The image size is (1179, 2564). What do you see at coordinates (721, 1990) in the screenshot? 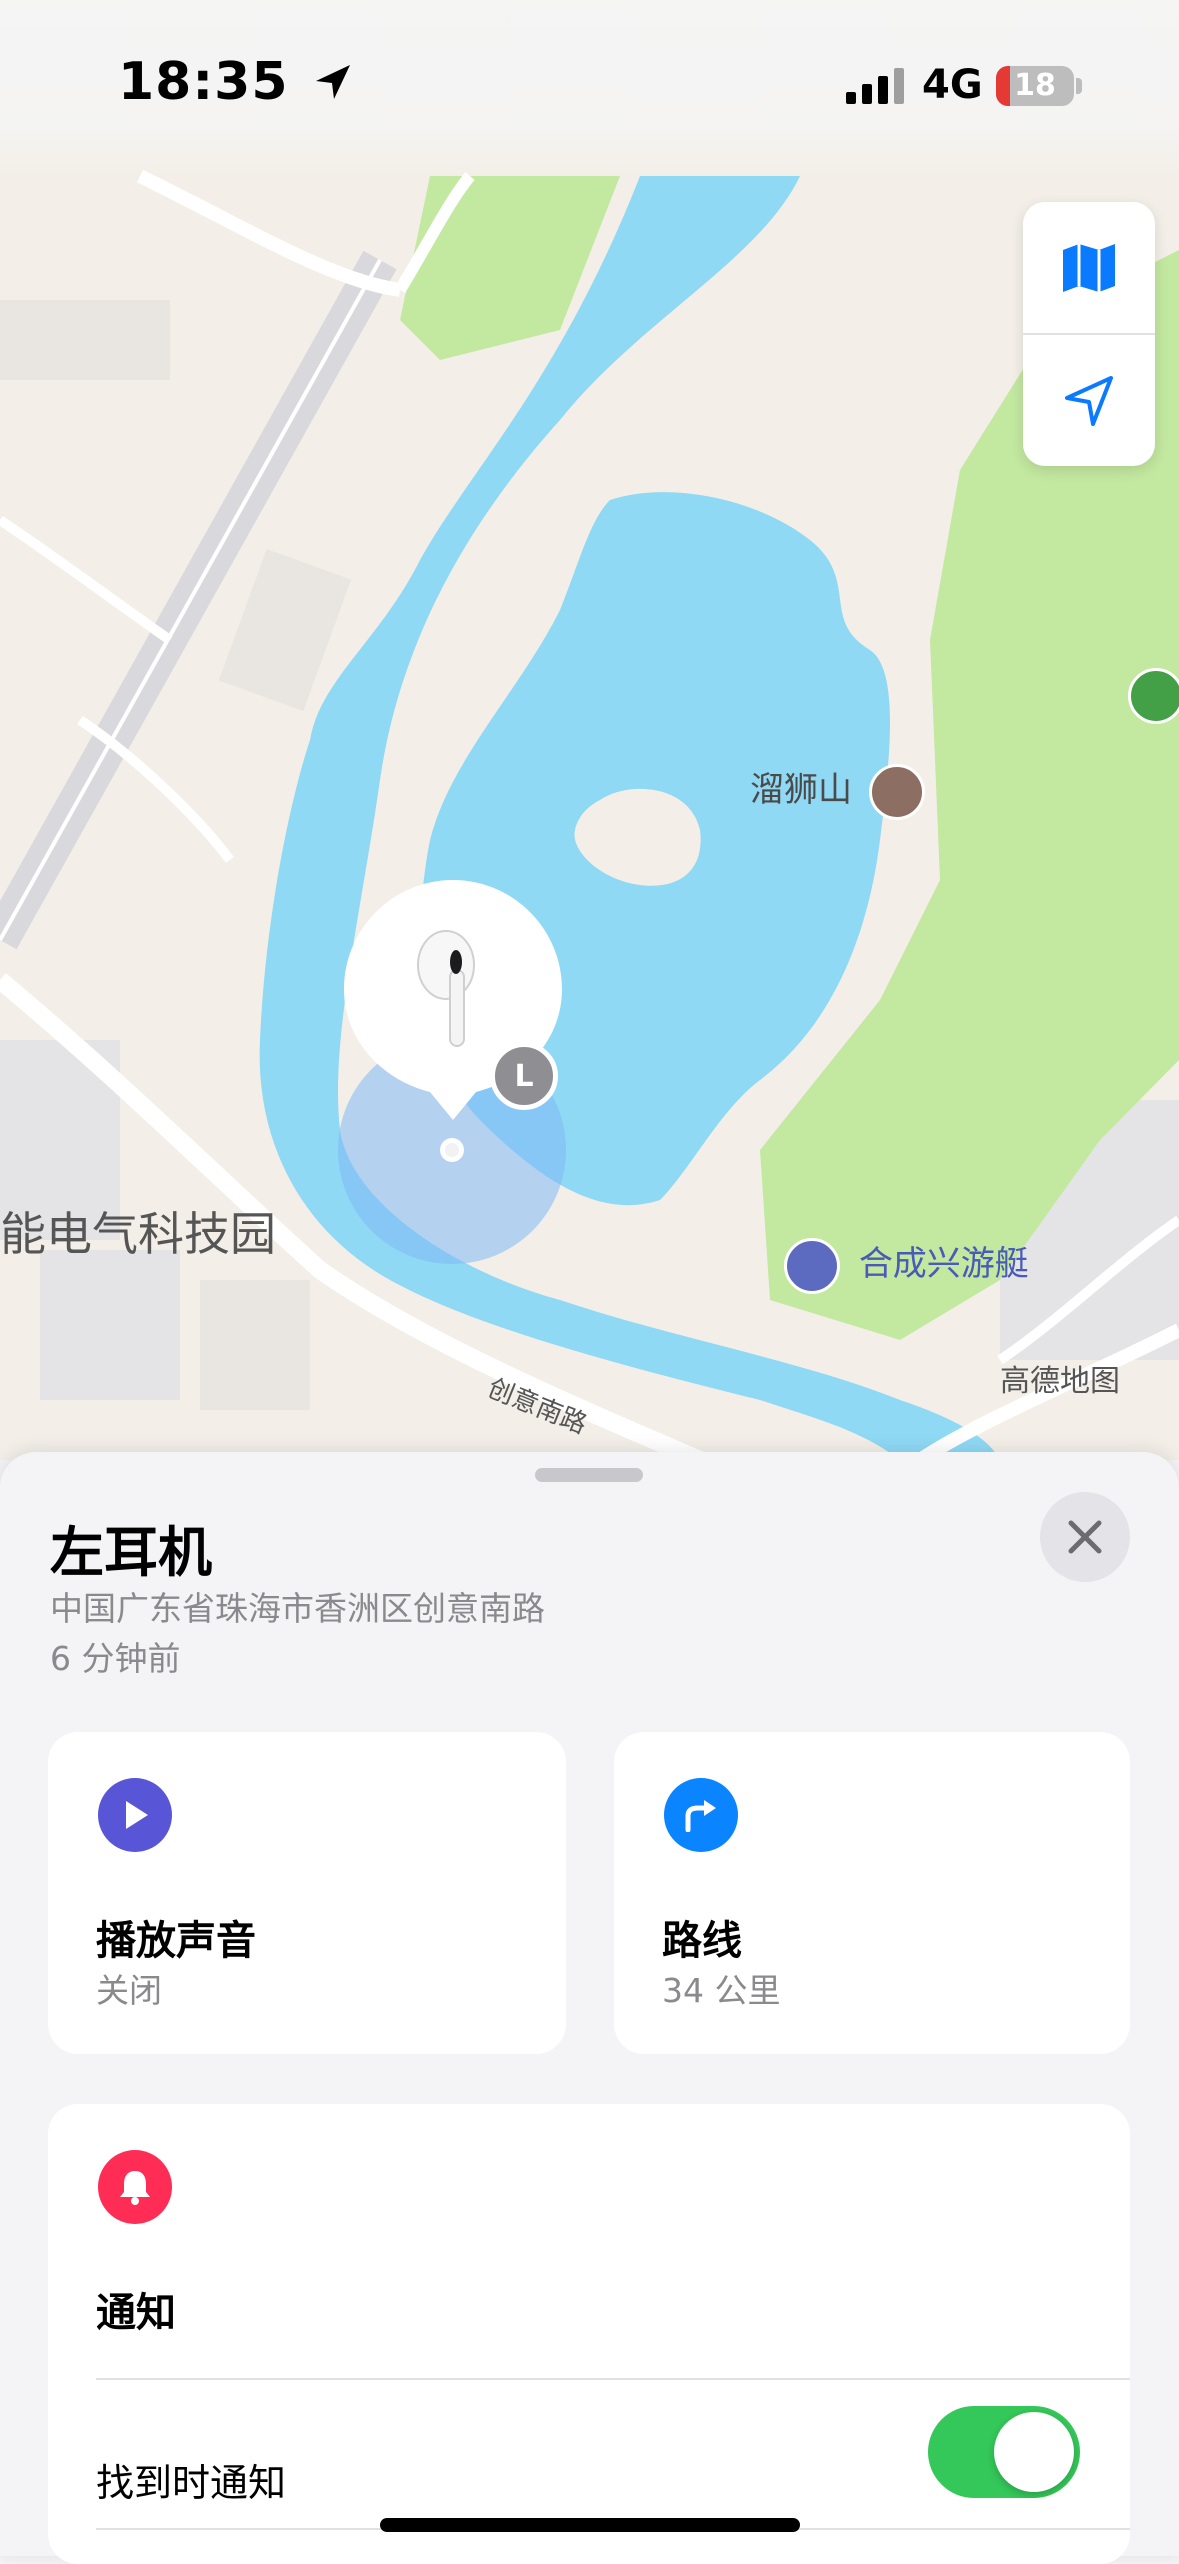
I see `directions-distance: 34 公里` at bounding box center [721, 1990].